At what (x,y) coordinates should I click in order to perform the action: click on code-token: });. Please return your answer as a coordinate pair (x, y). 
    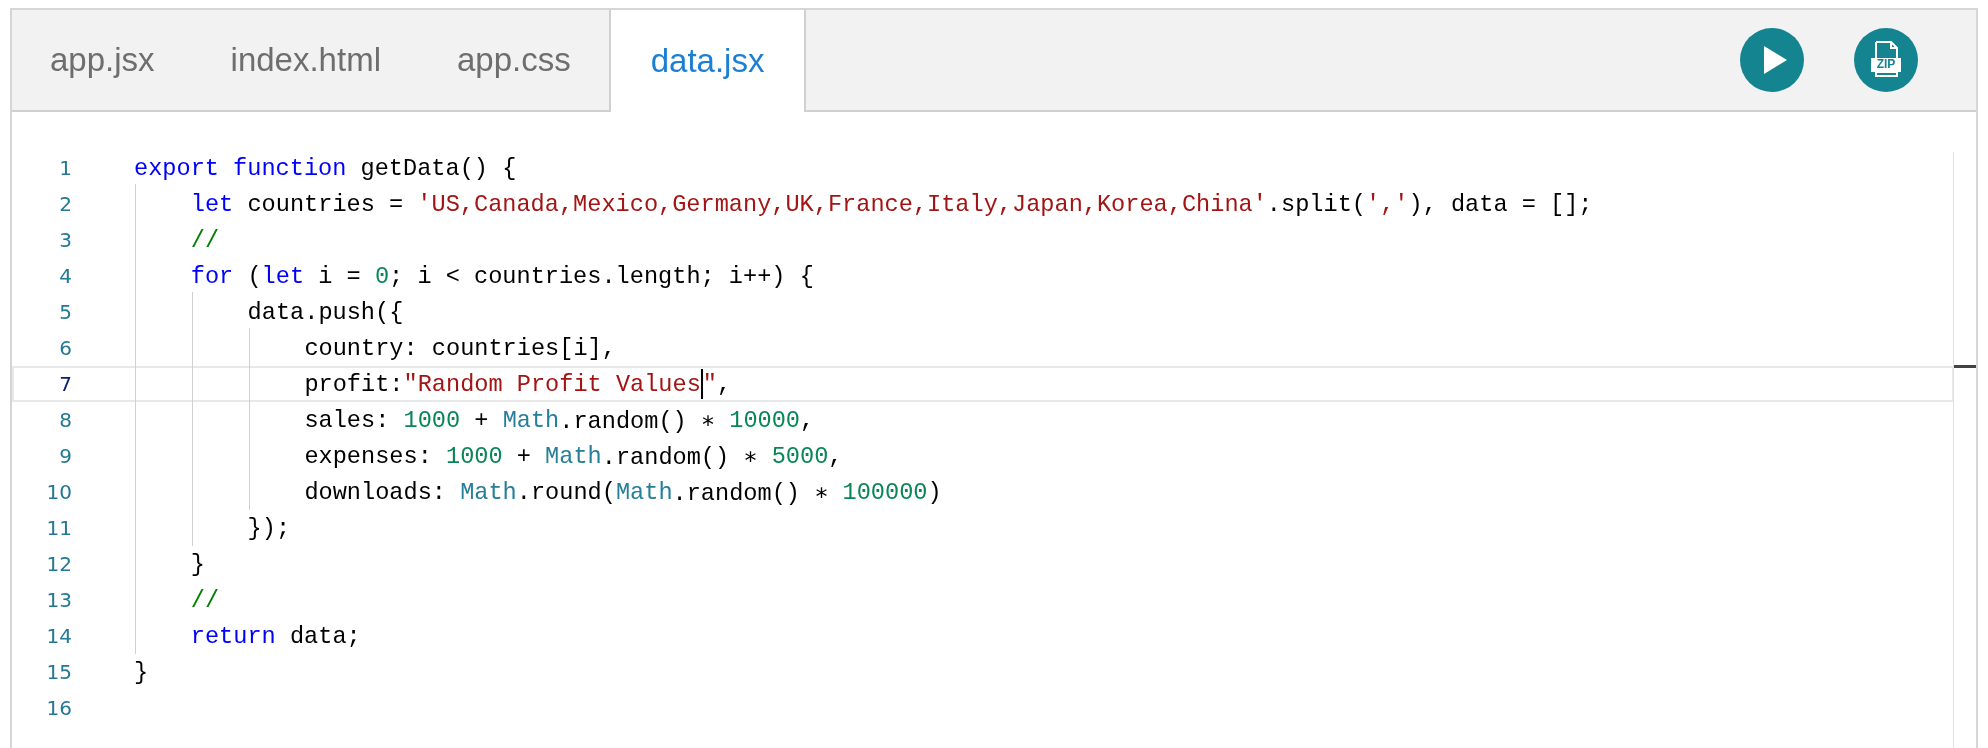
    Looking at the image, I should click on (269, 528).